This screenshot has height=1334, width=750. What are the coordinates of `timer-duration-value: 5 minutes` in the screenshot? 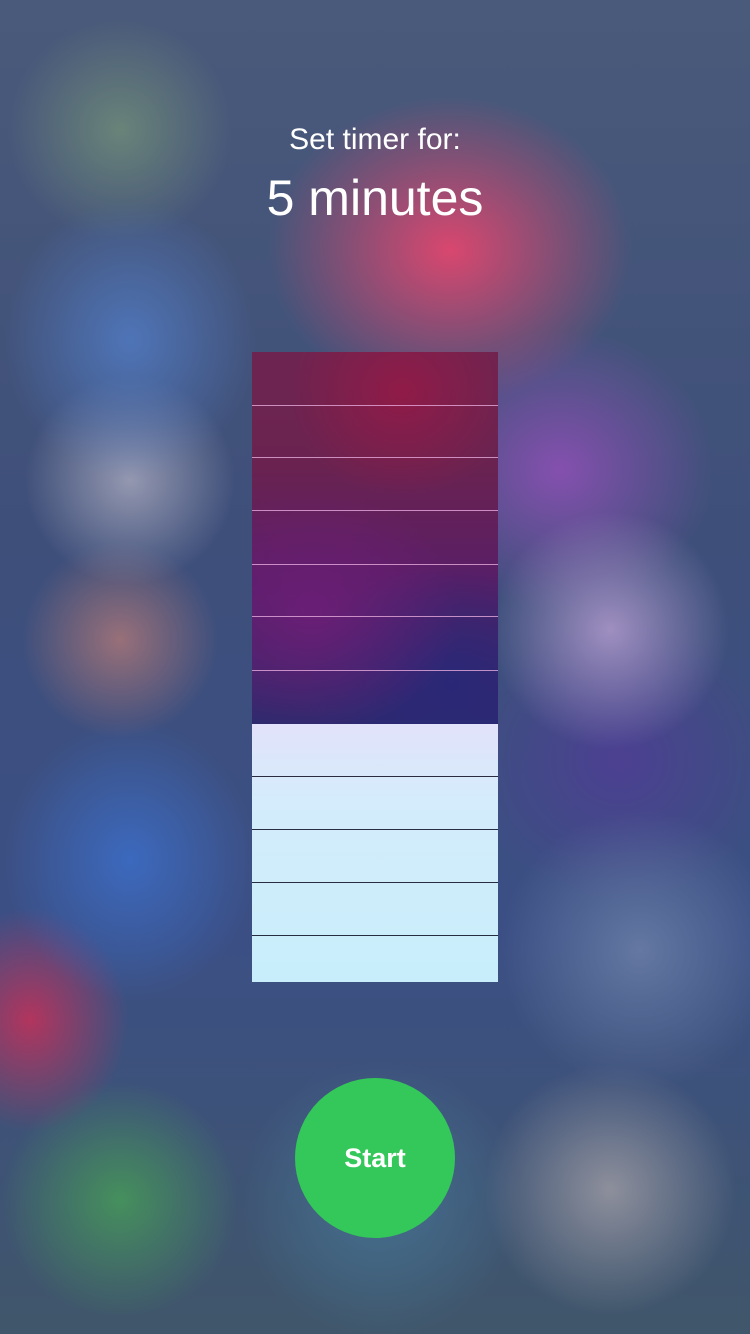 It's located at (375, 198).